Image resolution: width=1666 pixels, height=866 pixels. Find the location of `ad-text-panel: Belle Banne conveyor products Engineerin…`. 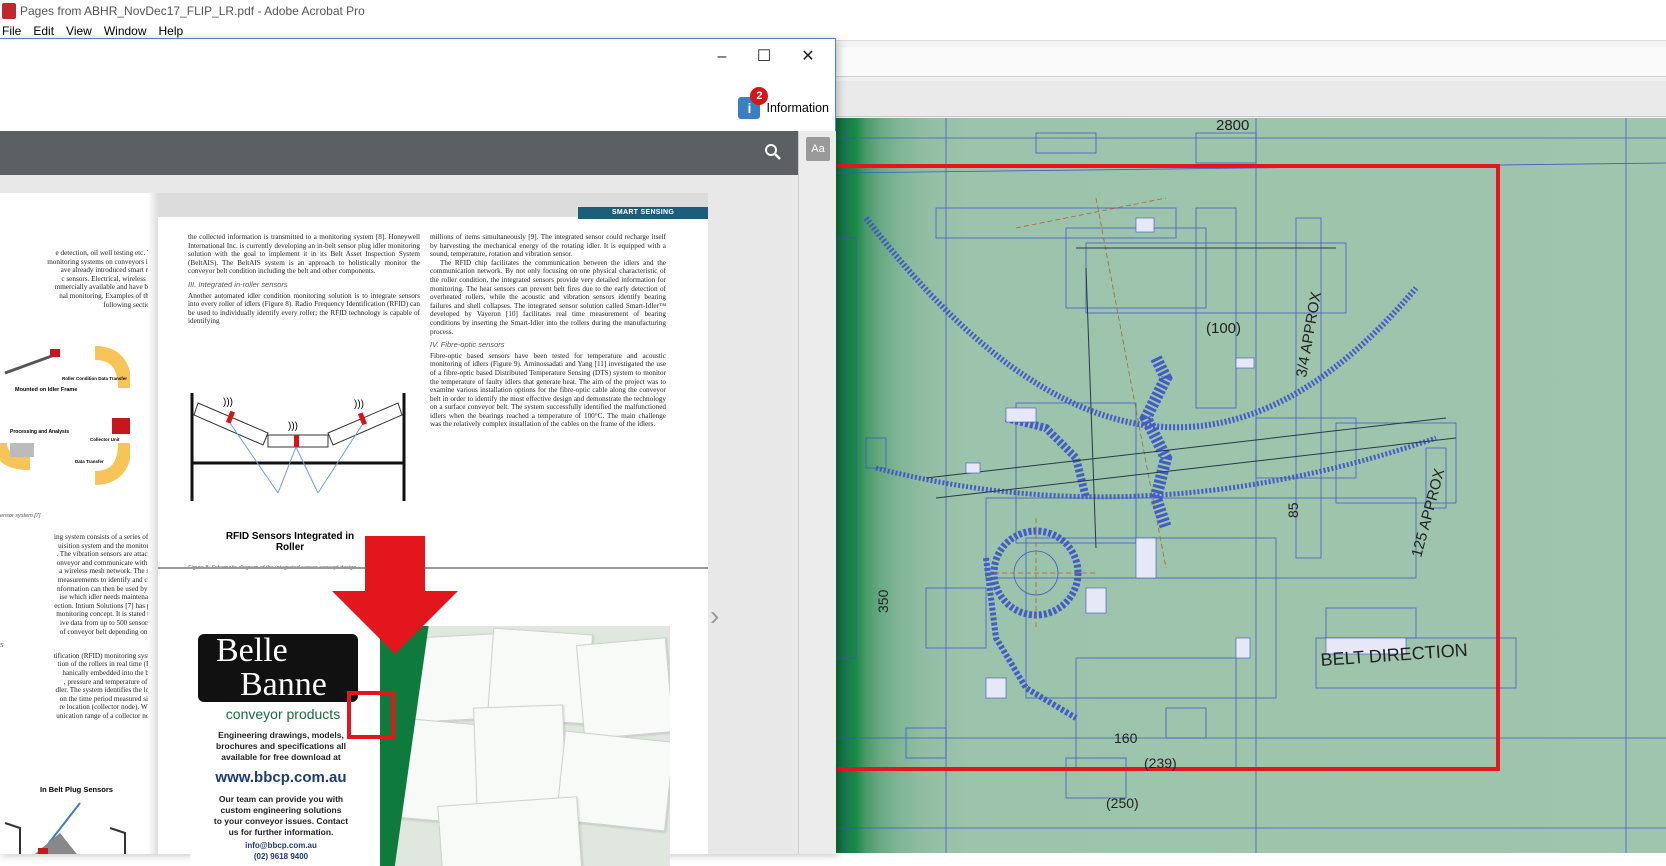

ad-text-panel: Belle Banne conveyor products Engineerin… is located at coordinates (285, 746).